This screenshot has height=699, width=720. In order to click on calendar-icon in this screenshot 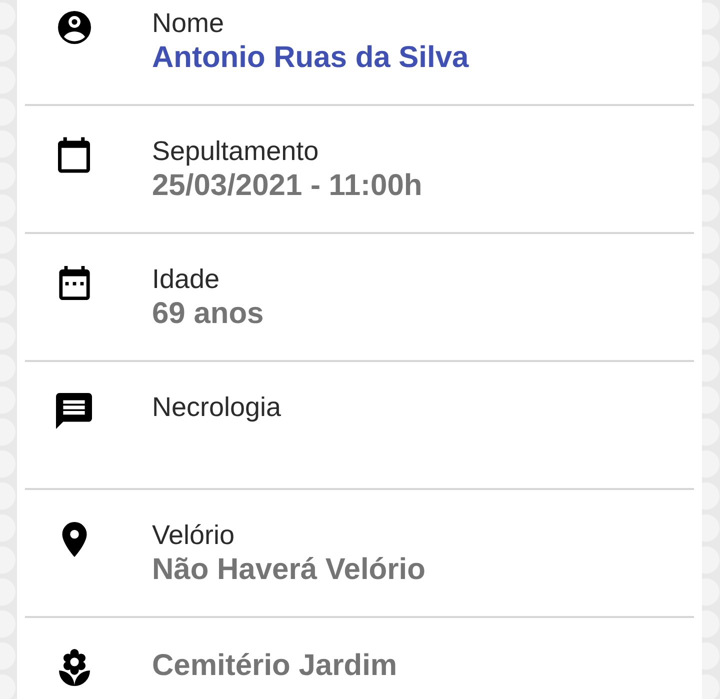, I will do `click(74, 155)`.